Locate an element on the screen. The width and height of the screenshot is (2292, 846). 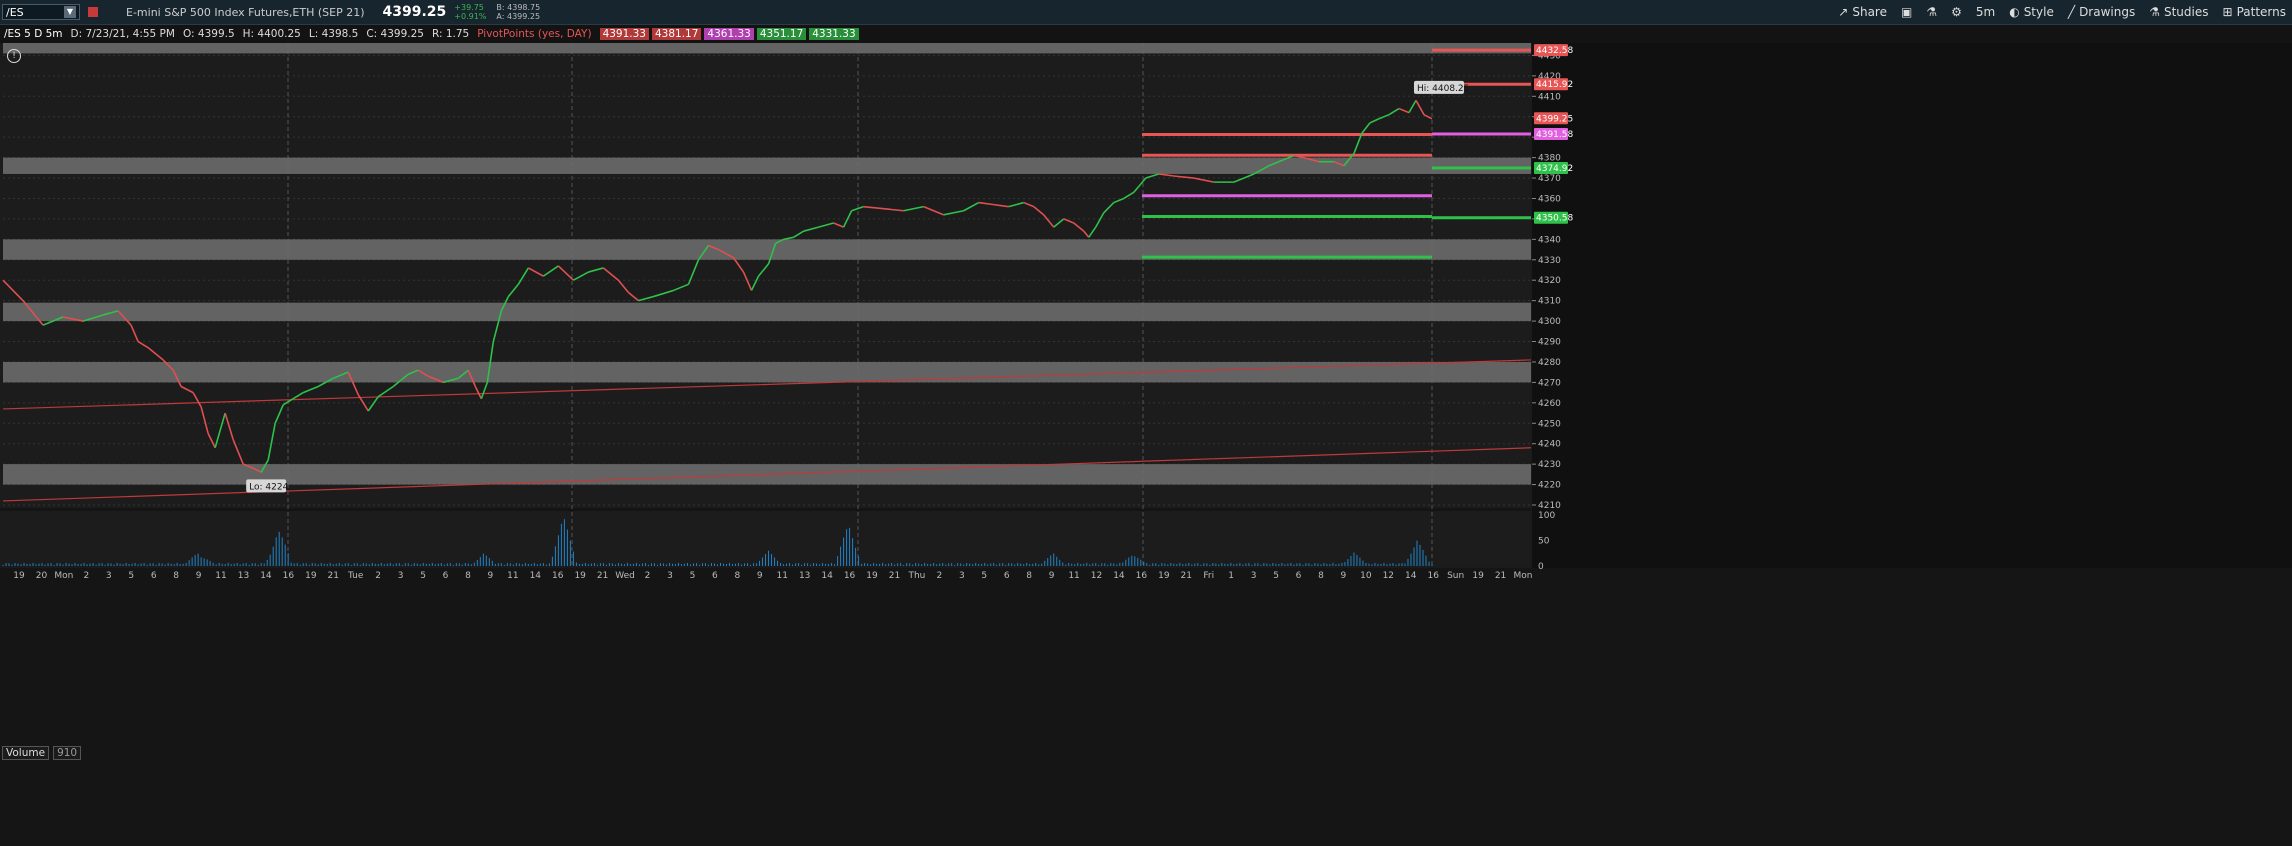
pivot-pp-value: 4361.33 is located at coordinates (729, 34).